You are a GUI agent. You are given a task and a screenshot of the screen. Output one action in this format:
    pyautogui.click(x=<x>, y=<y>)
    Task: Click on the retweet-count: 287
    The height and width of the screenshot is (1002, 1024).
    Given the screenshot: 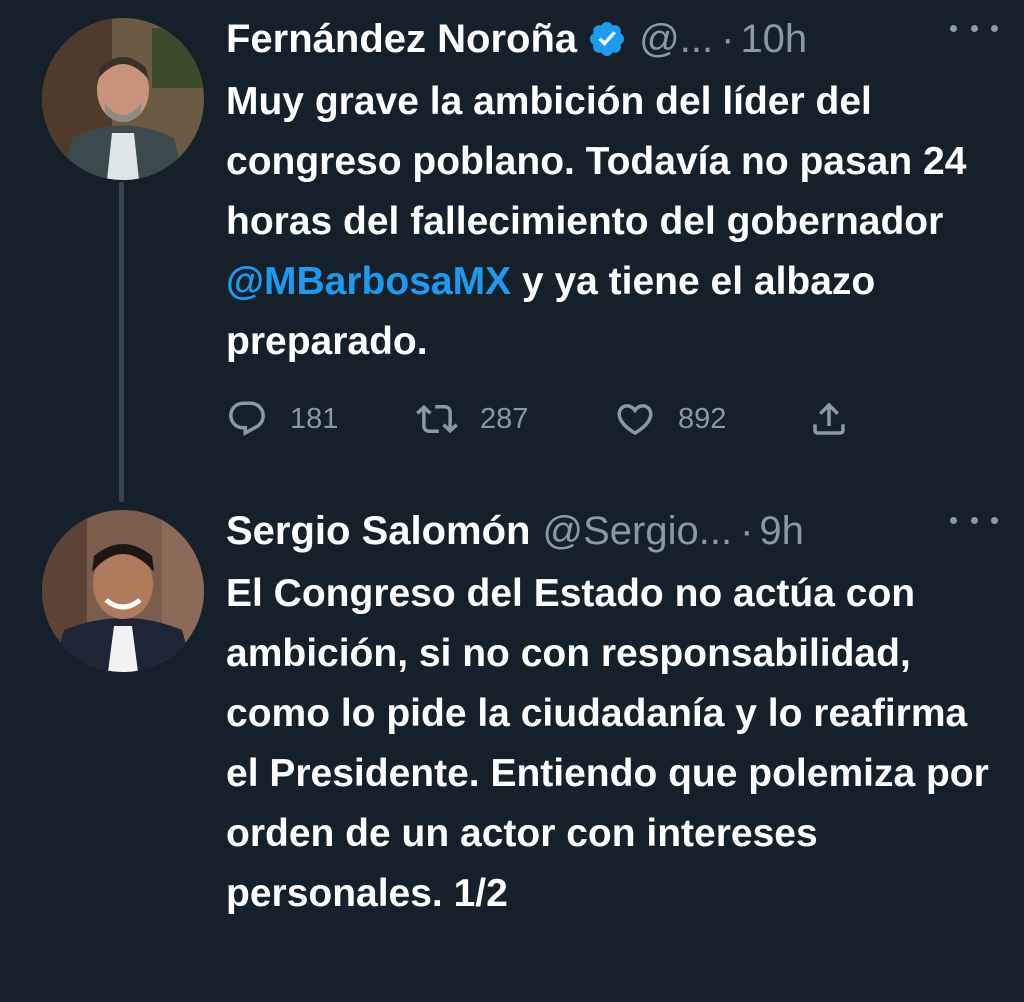 What is the action you would take?
    pyautogui.click(x=504, y=418)
    